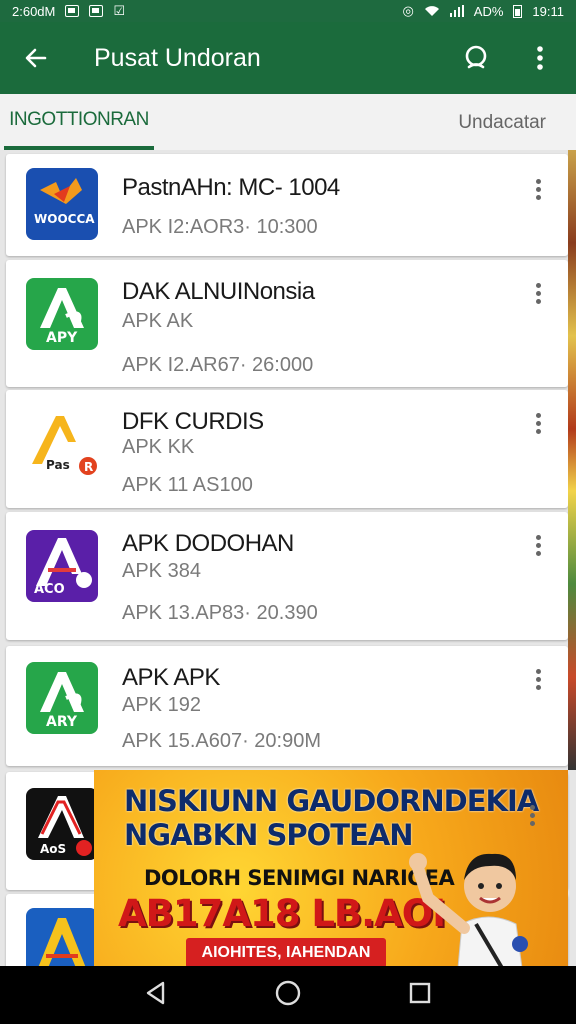 The image size is (576, 1024). What do you see at coordinates (287, 449) in the screenshot?
I see `list-item: R Pas DFK CURDIS APK KK APK 11 AS100` at bounding box center [287, 449].